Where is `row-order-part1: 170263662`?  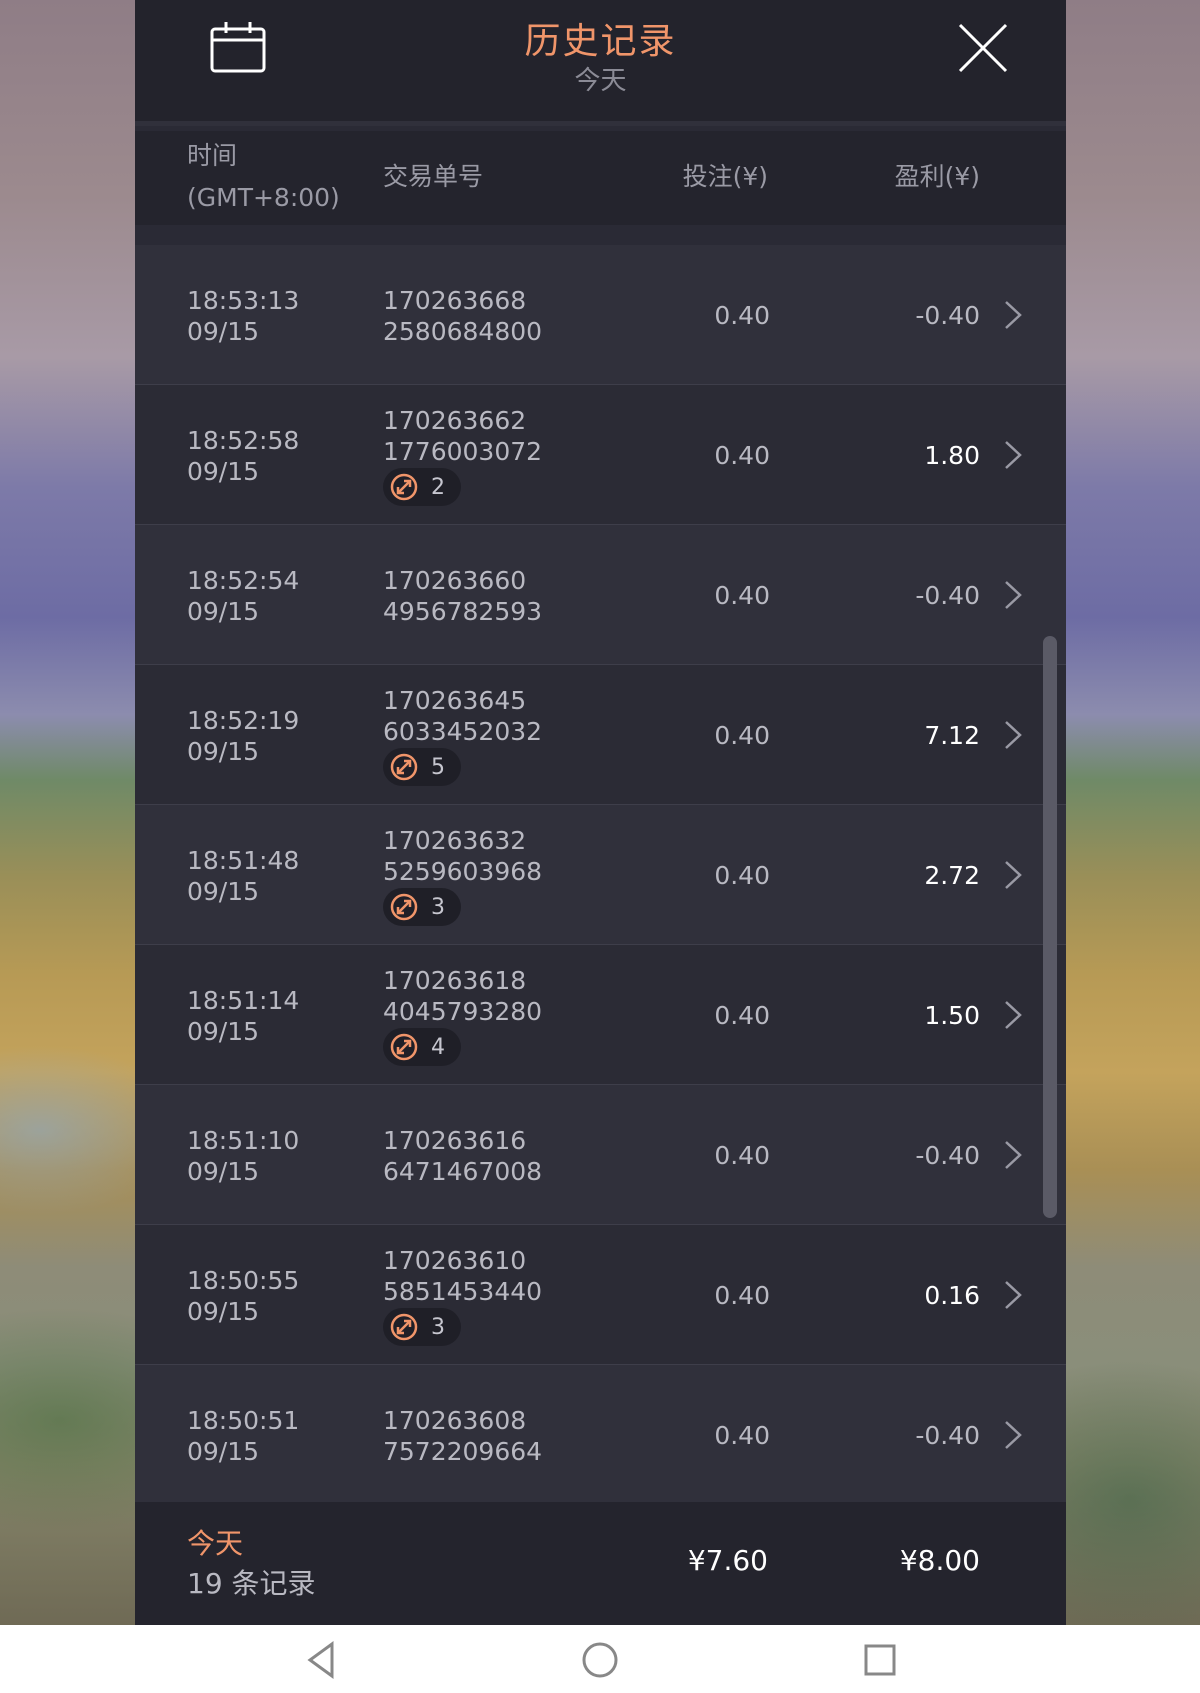 row-order-part1: 170263662 is located at coordinates (455, 420).